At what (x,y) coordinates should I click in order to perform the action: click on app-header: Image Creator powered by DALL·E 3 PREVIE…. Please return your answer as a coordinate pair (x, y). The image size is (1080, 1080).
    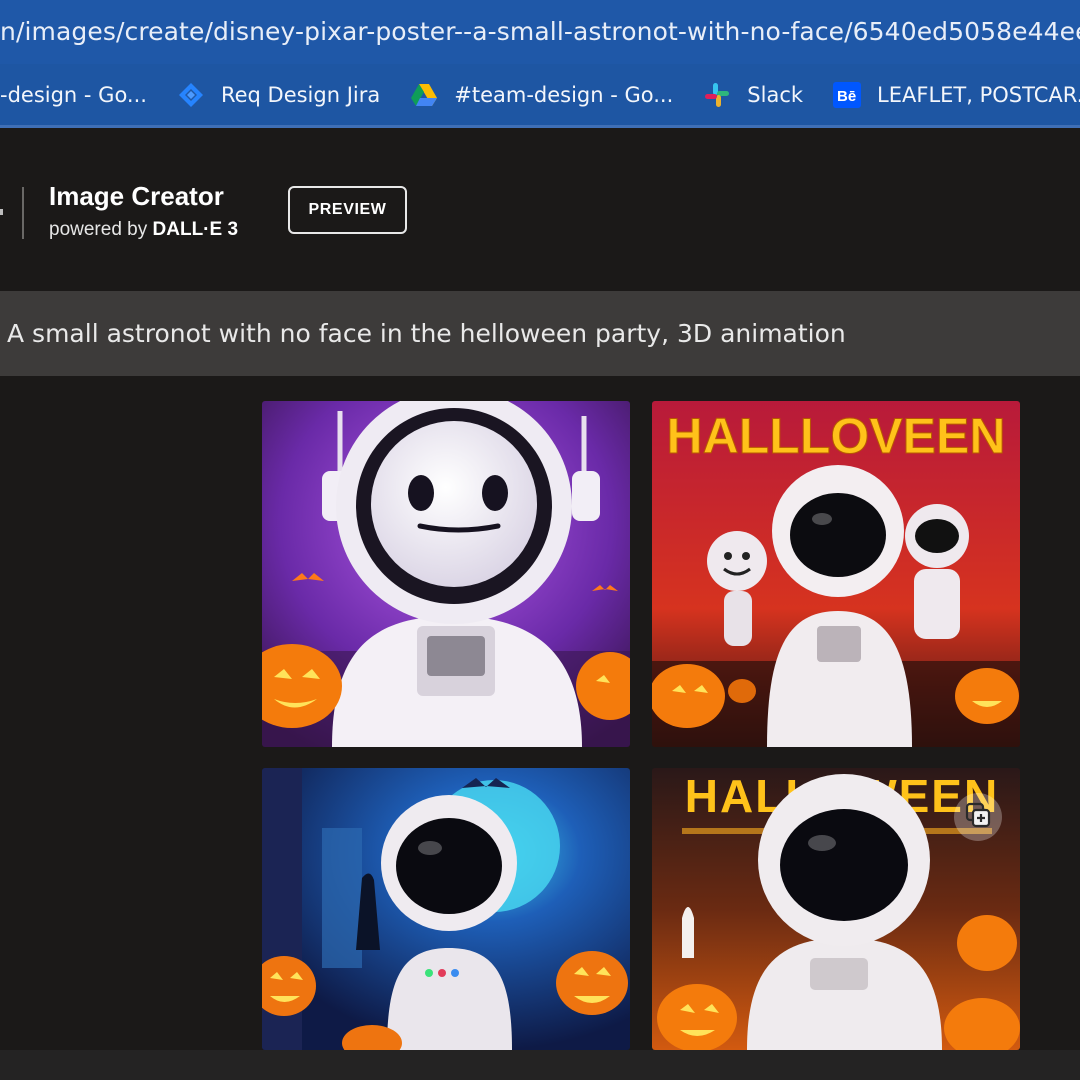
    Looking at the image, I should click on (540, 211).